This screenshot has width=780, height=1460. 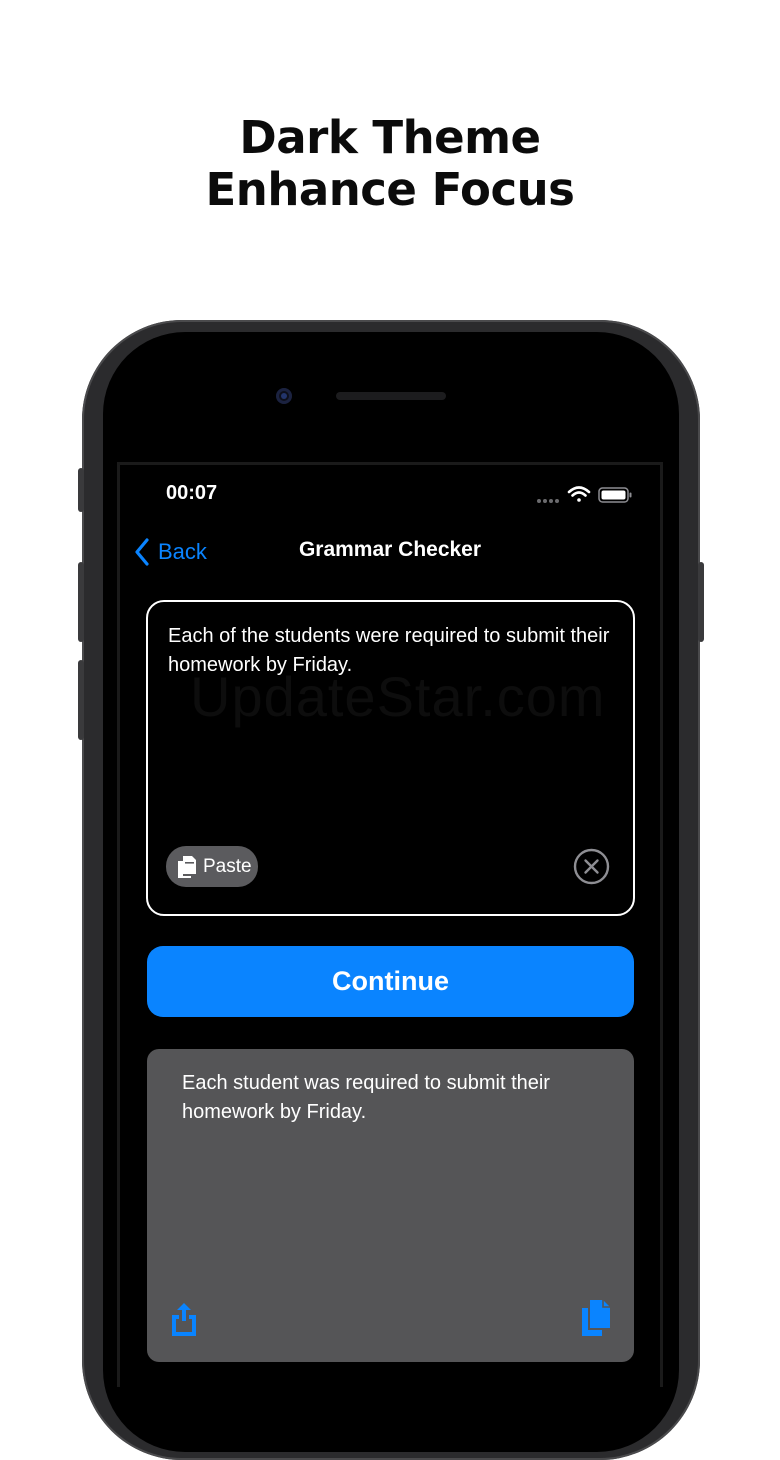 I want to click on back-button: Back, so click(x=170, y=552).